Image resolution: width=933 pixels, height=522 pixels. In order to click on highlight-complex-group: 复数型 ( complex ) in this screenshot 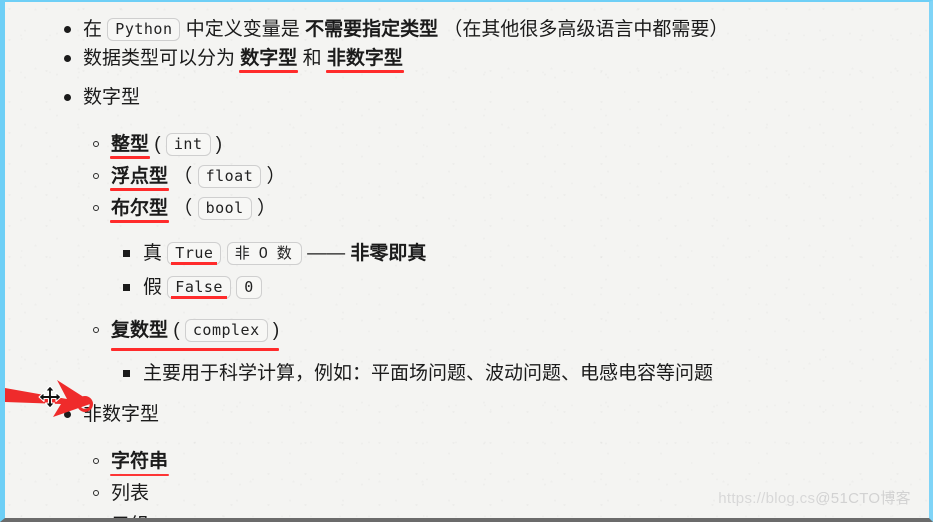, I will do `click(195, 333)`.